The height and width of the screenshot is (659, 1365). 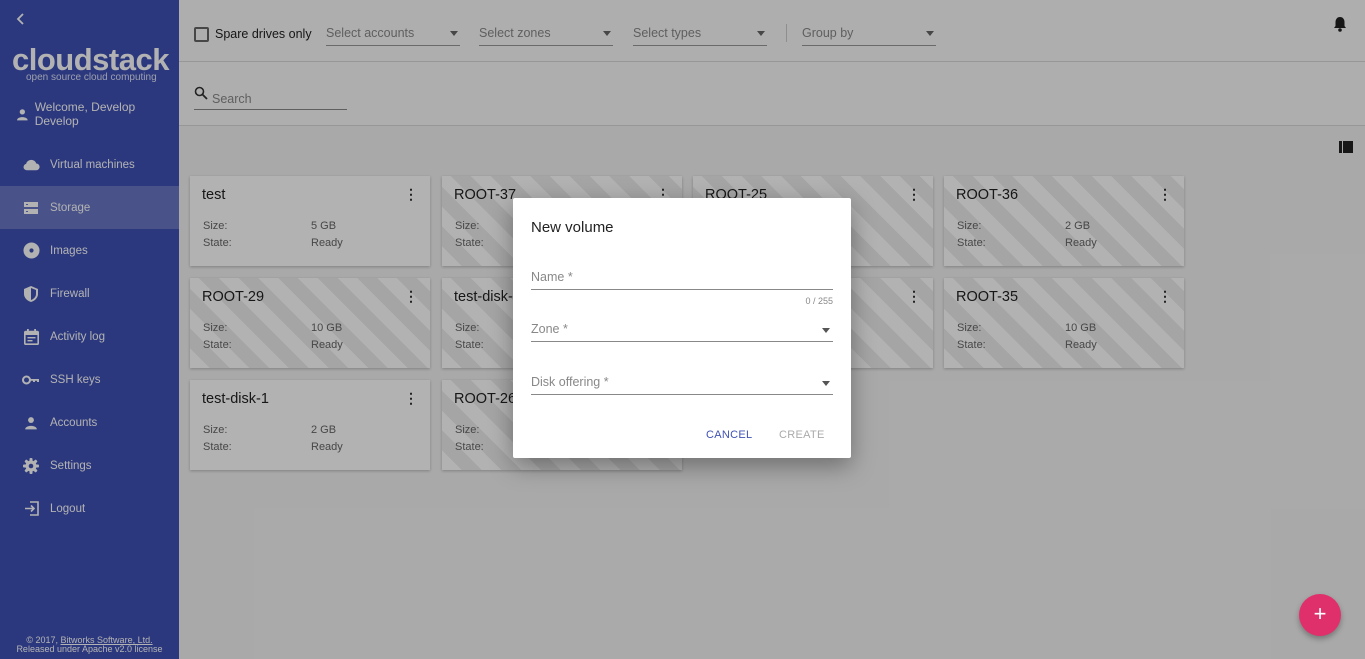 What do you see at coordinates (682, 383) in the screenshot?
I see `disk-offering-select: Disk offering *` at bounding box center [682, 383].